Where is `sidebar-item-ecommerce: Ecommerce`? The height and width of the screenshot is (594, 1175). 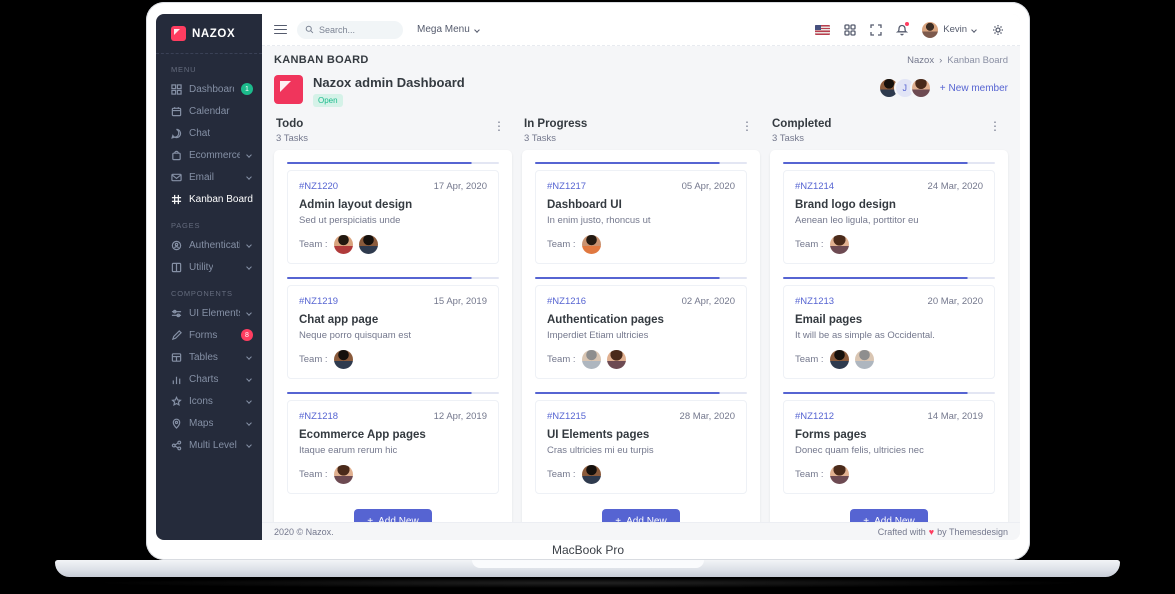
sidebar-item-ecommerce: Ecommerce is located at coordinates (209, 155).